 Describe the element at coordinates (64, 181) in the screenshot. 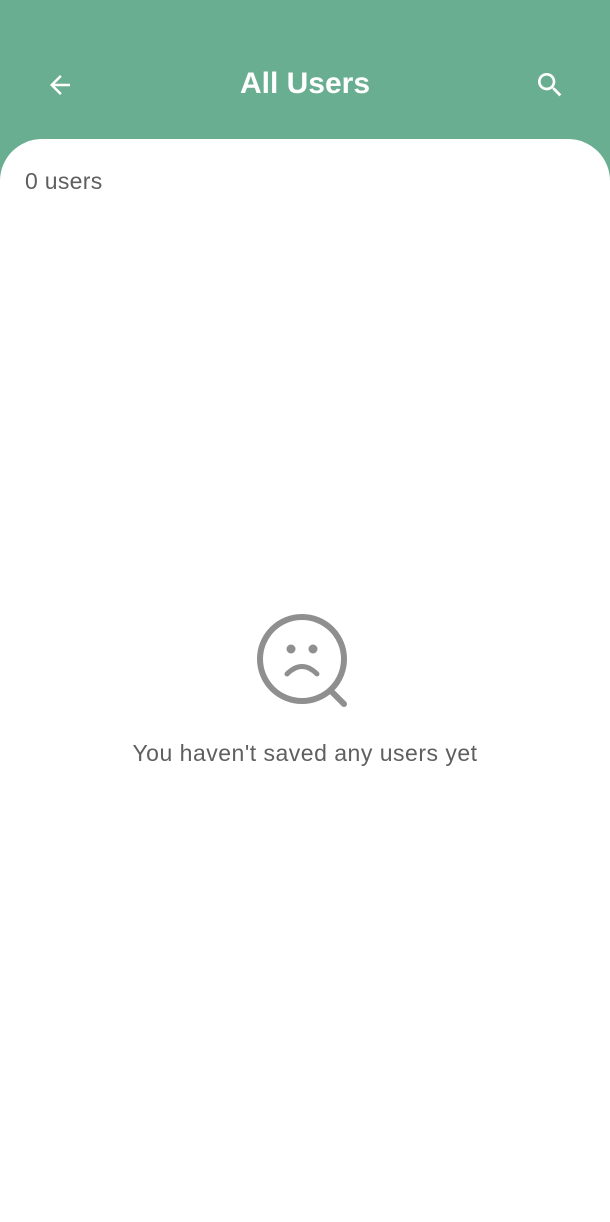

I see `user-count: 0 users` at that location.